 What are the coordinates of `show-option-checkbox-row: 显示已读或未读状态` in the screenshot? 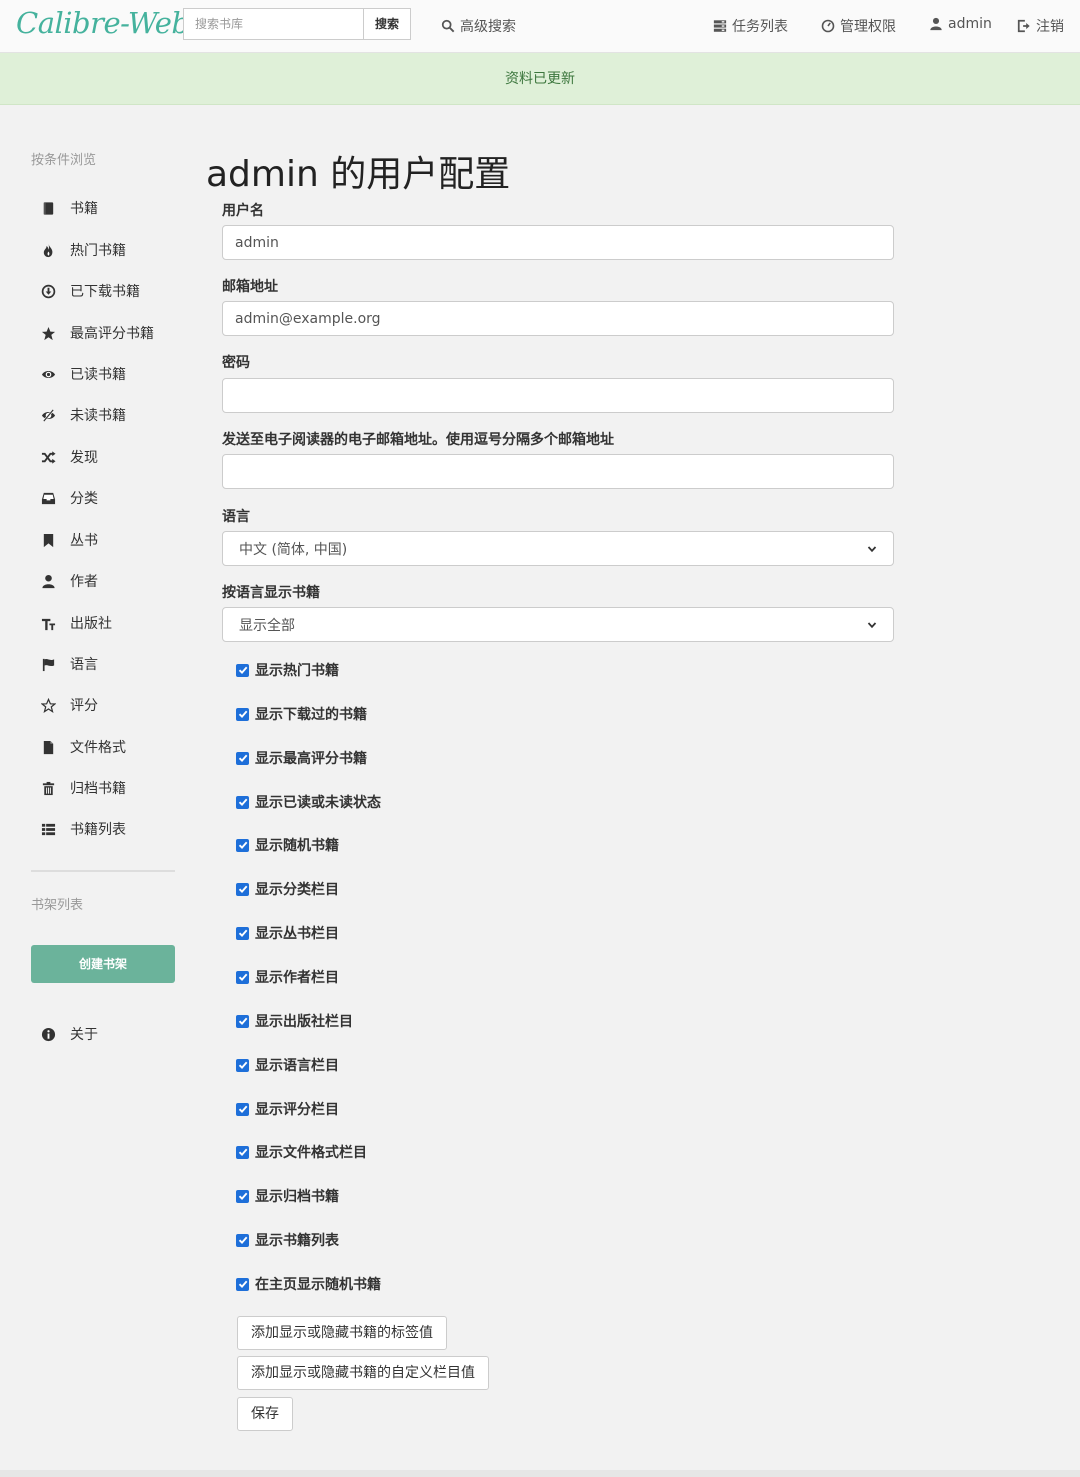 It's located at (308, 802).